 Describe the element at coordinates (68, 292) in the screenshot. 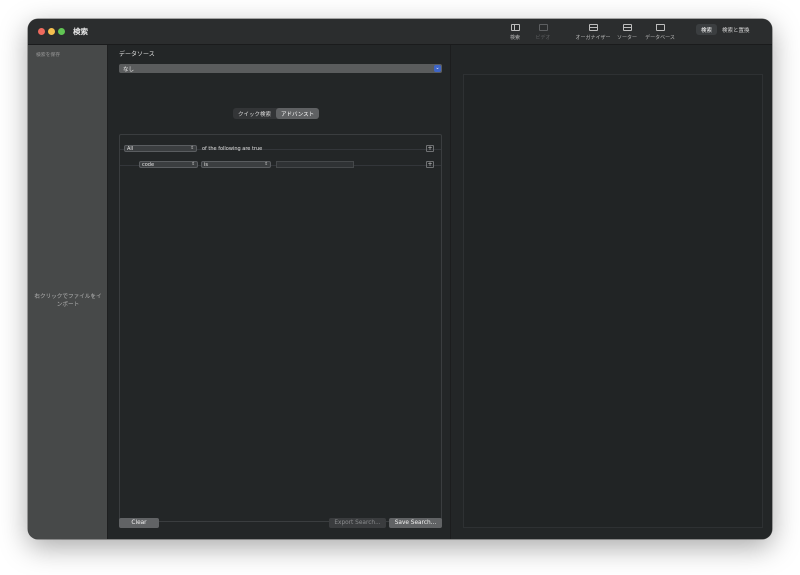

I see `saved-searches-sidebar: 検索を保存 右クリックでファイルをインポート` at that location.